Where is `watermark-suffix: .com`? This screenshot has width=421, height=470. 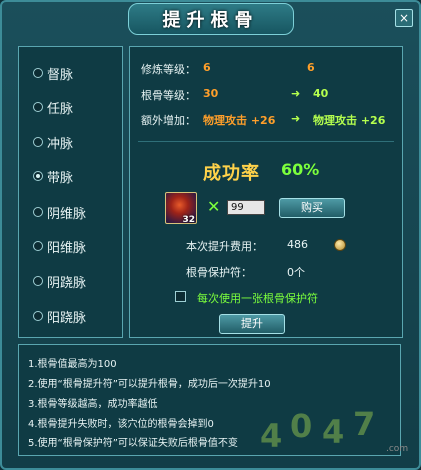
watermark-suffix: .com is located at coordinates (397, 449).